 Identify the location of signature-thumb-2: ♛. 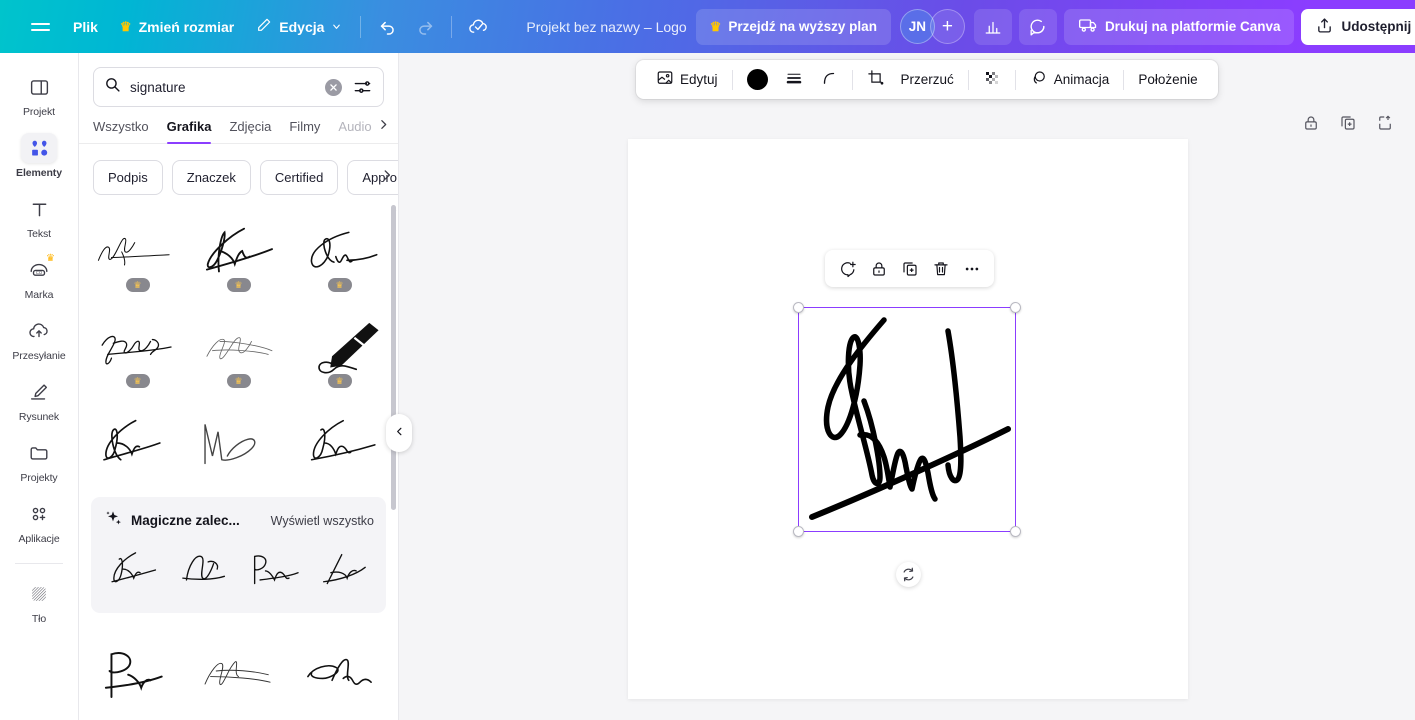
(238, 251).